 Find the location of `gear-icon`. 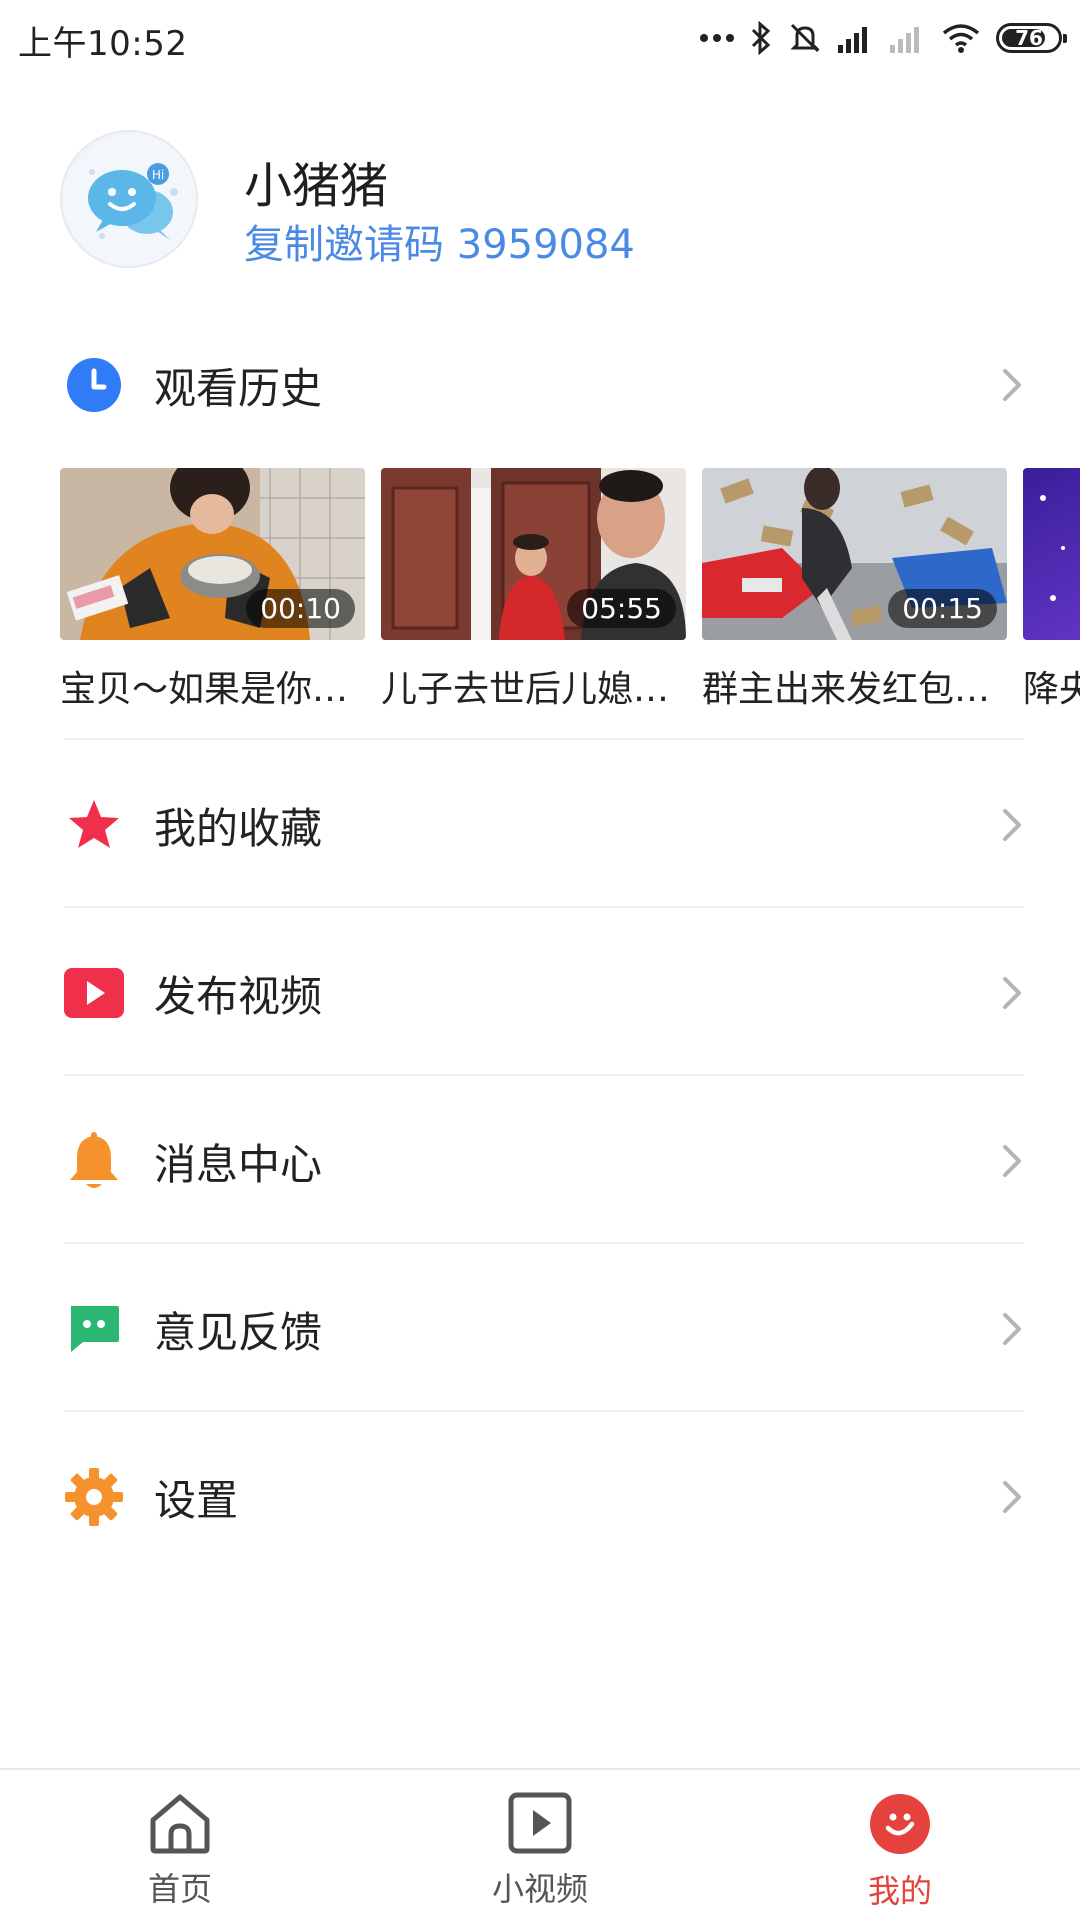

gear-icon is located at coordinates (94, 1497).